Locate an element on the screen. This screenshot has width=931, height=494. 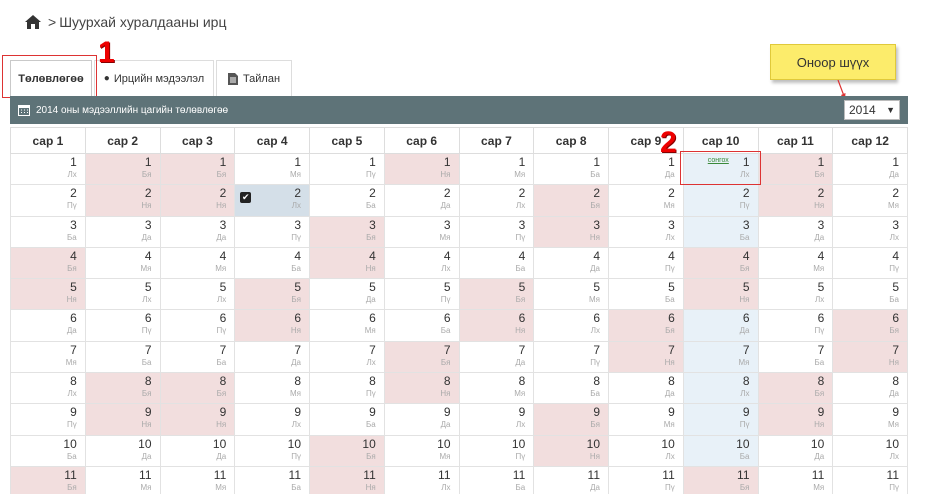
day-cell: 11 Ня is located at coordinates (347, 479).